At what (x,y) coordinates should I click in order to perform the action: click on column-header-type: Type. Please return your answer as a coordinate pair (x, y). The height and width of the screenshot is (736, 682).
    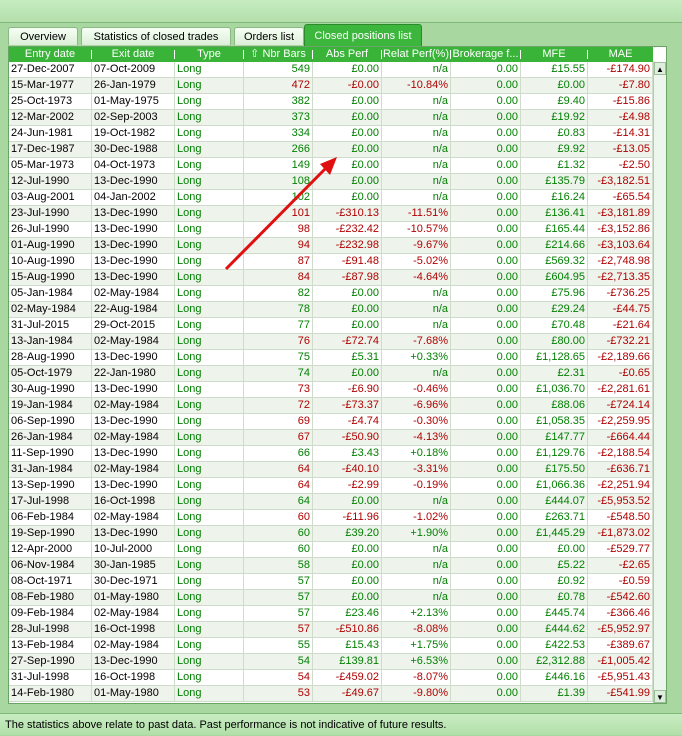
    Looking at the image, I should click on (209, 54).